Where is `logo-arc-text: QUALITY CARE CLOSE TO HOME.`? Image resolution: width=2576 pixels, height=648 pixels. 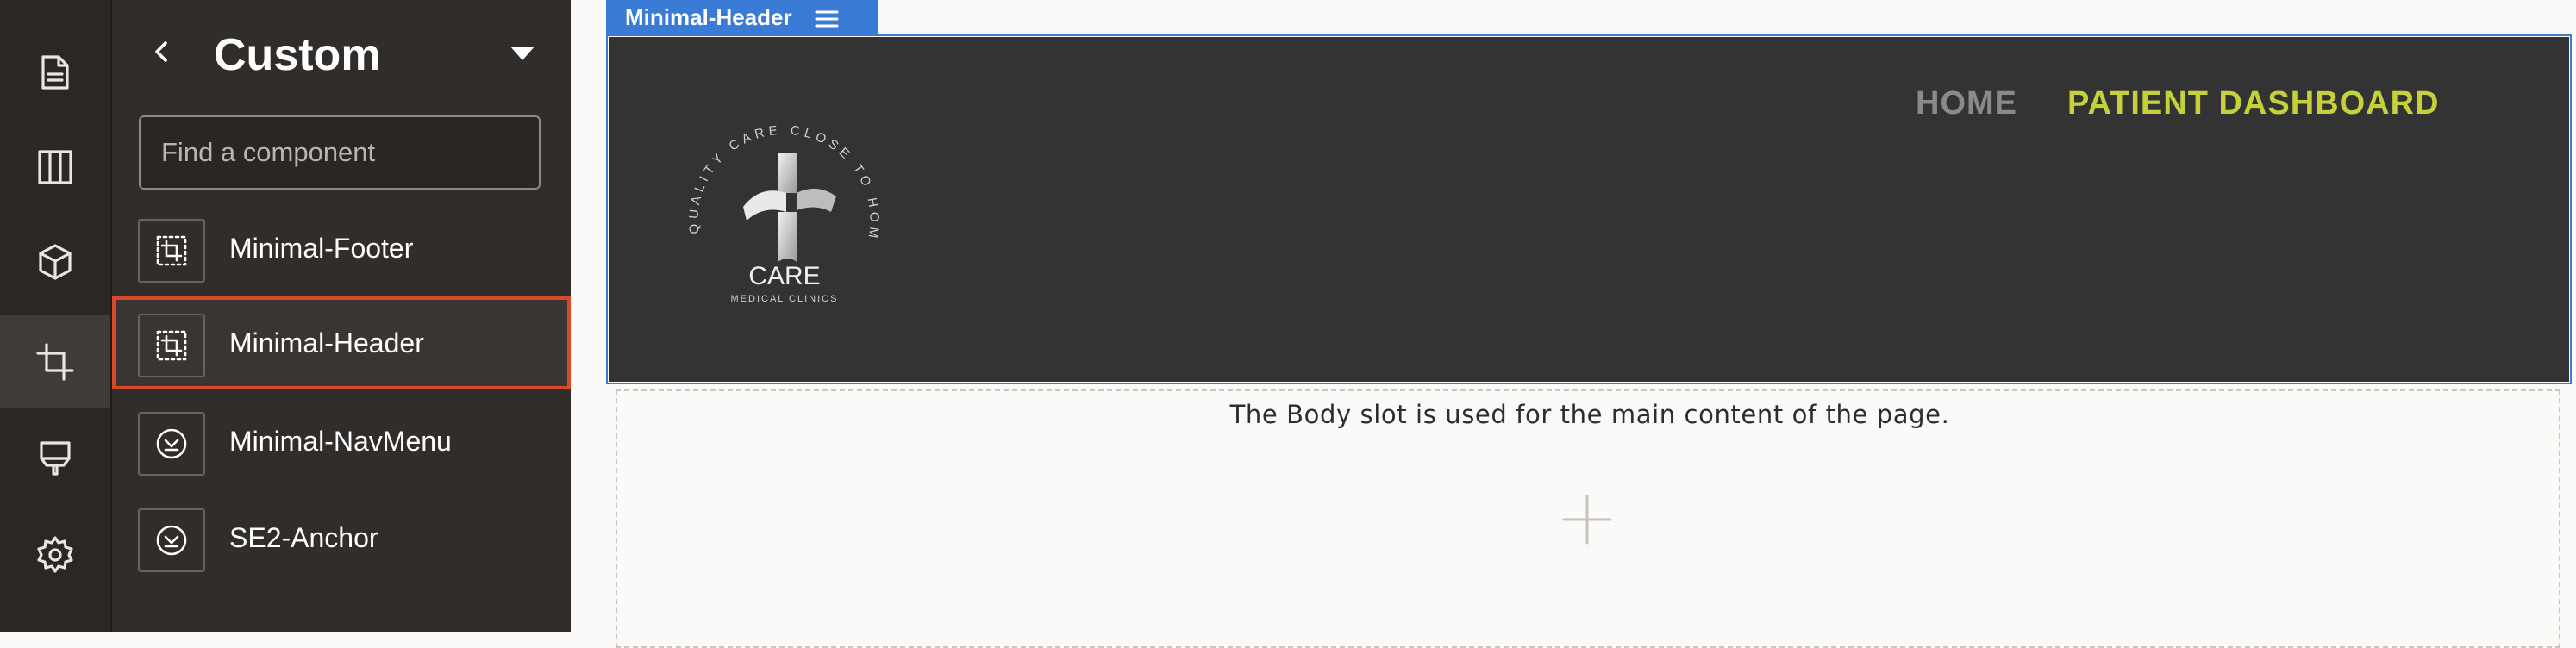 logo-arc-text: QUALITY CARE CLOSE TO HOME. is located at coordinates (772, 172).